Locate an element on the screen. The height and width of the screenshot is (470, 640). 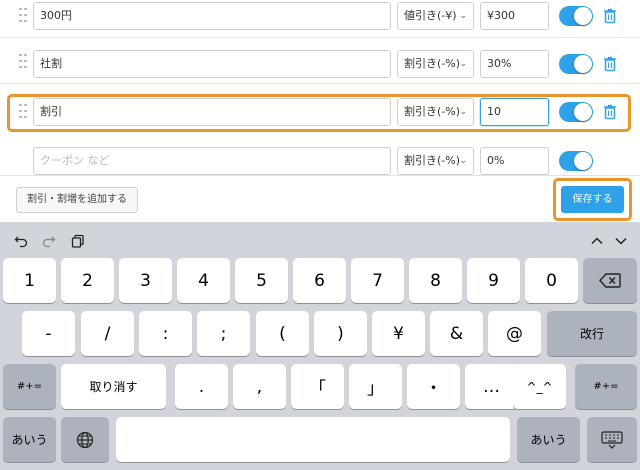
discount-value-input: ¥300 is located at coordinates (514, 16).